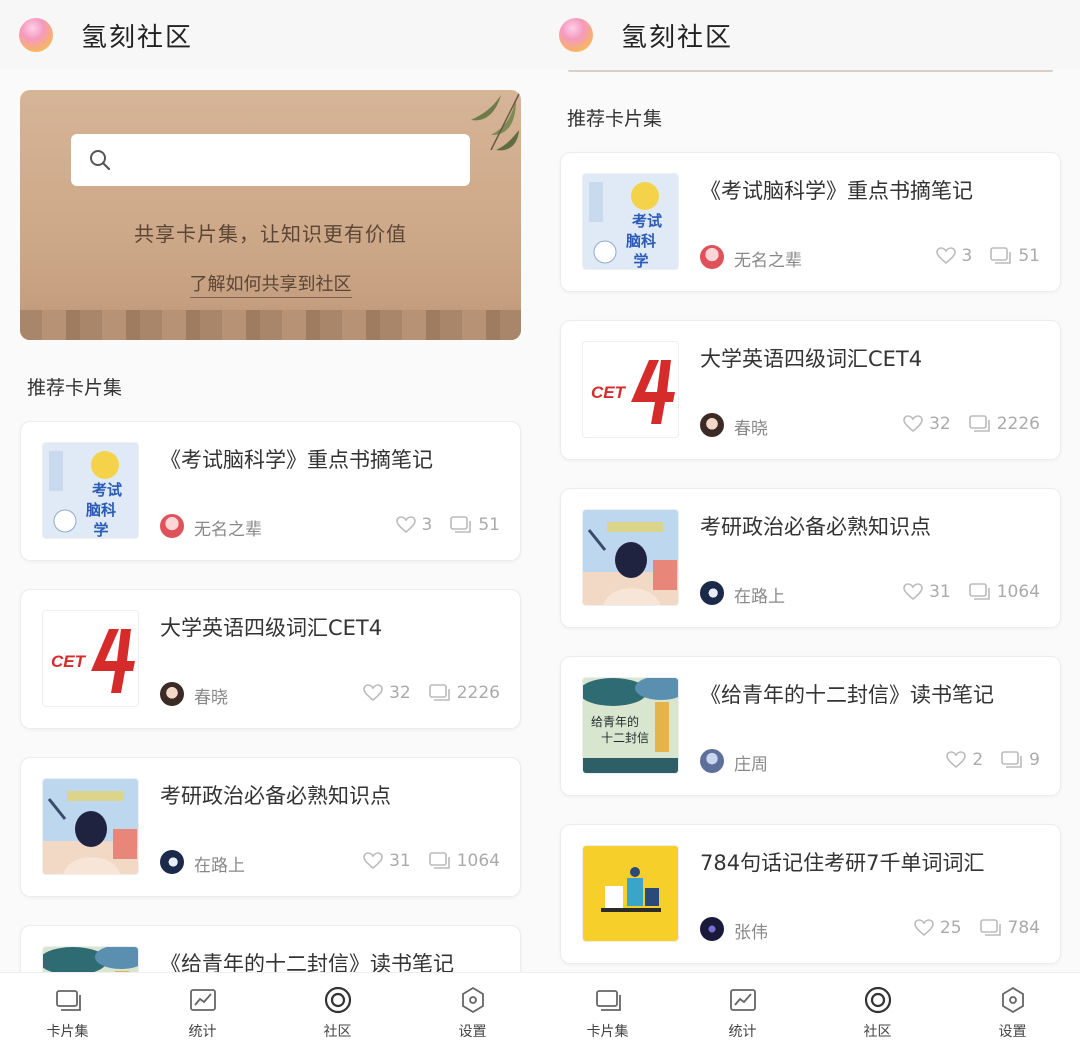 The image size is (1080, 1055). What do you see at coordinates (847, 695) in the screenshot?
I see `card-title: 《给青年的十二封信》读书笔记` at bounding box center [847, 695].